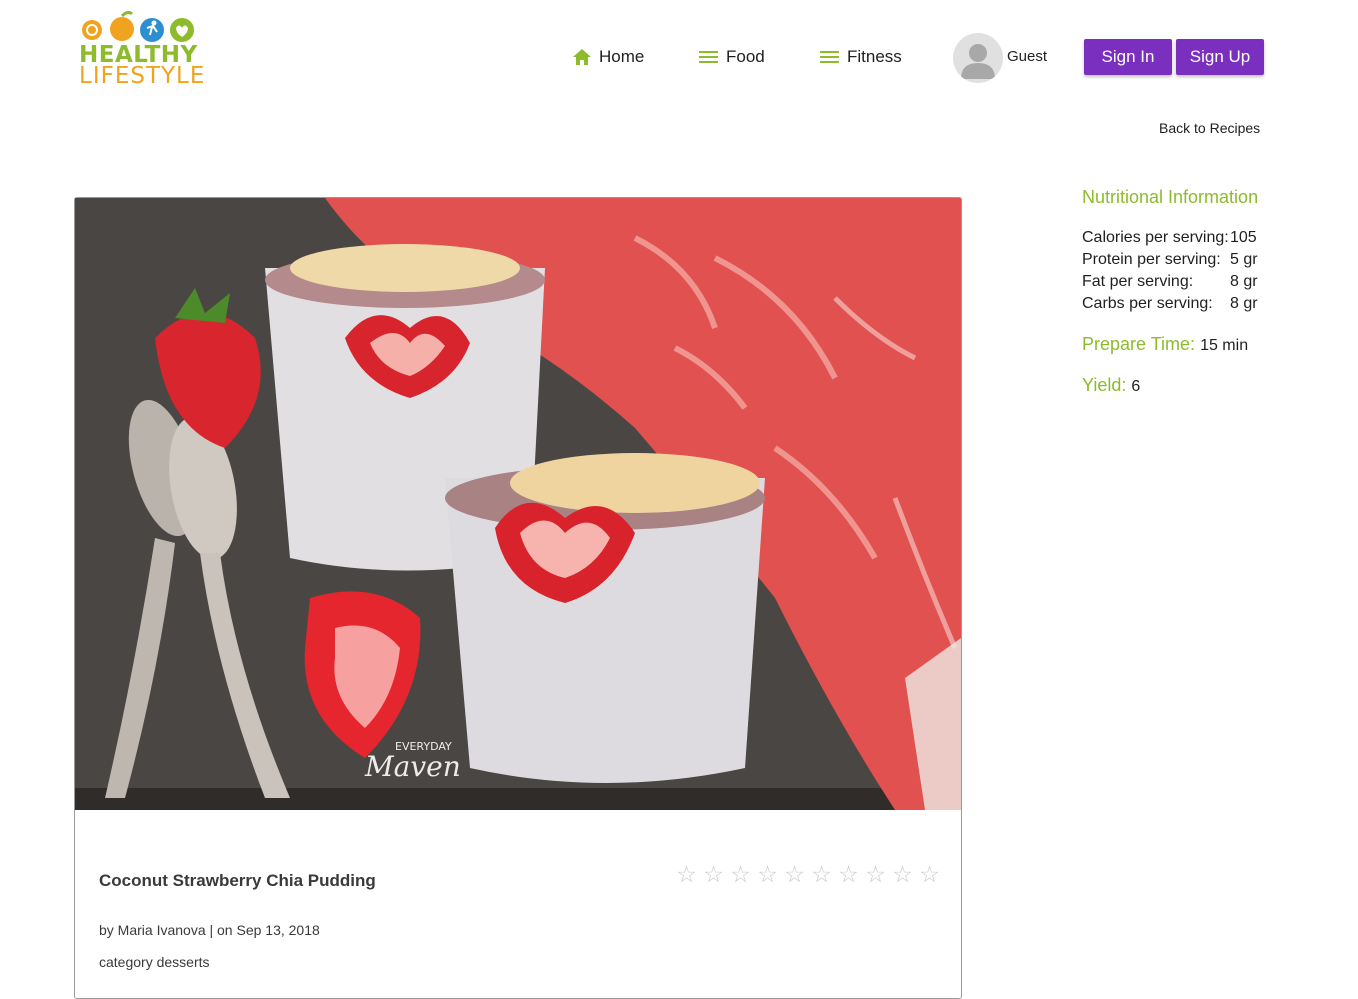 The image size is (1358, 999). Describe the element at coordinates (1155, 237) in the screenshot. I see `nutrition-label: Calories per serving:` at that location.